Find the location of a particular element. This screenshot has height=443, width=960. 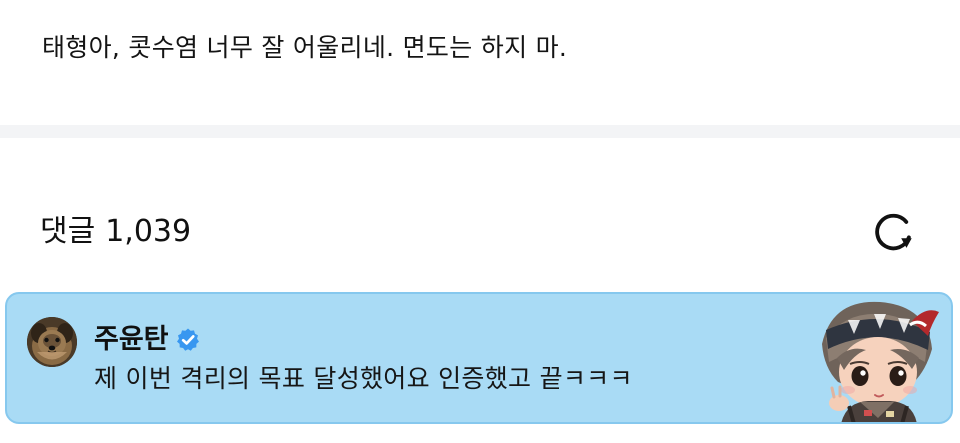

character-sticker is located at coordinates (876, 358).